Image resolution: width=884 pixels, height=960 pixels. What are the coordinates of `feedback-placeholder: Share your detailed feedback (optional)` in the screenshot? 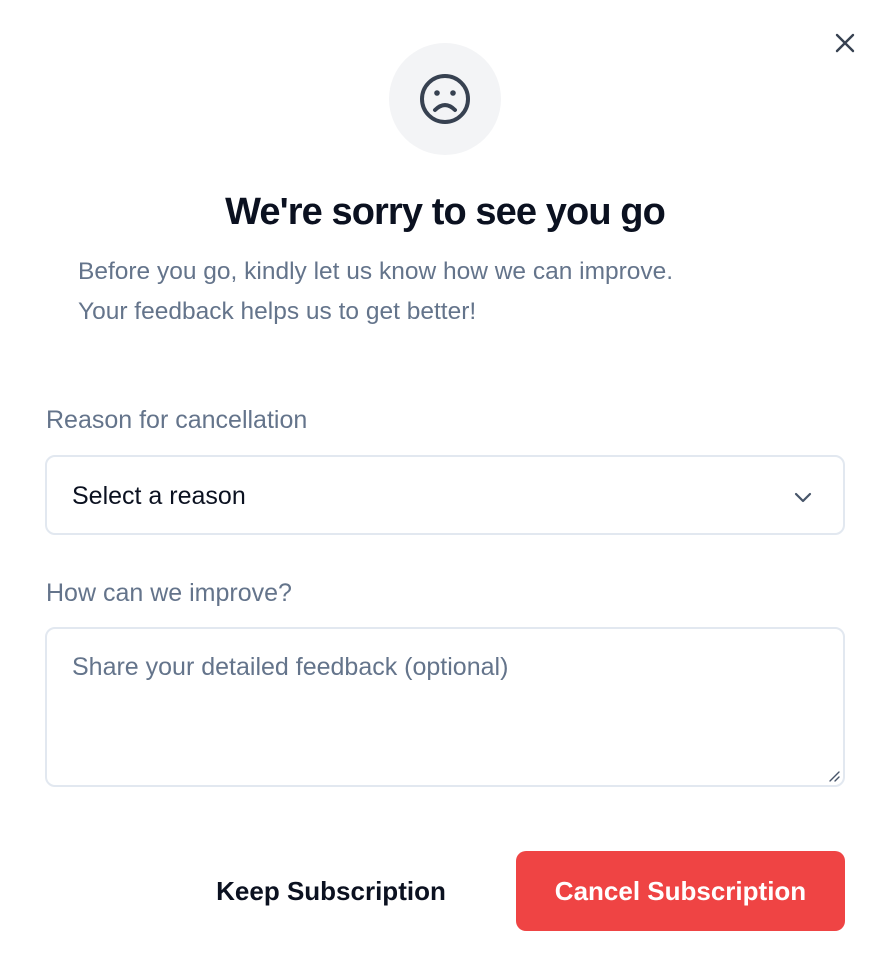 It's located at (290, 667).